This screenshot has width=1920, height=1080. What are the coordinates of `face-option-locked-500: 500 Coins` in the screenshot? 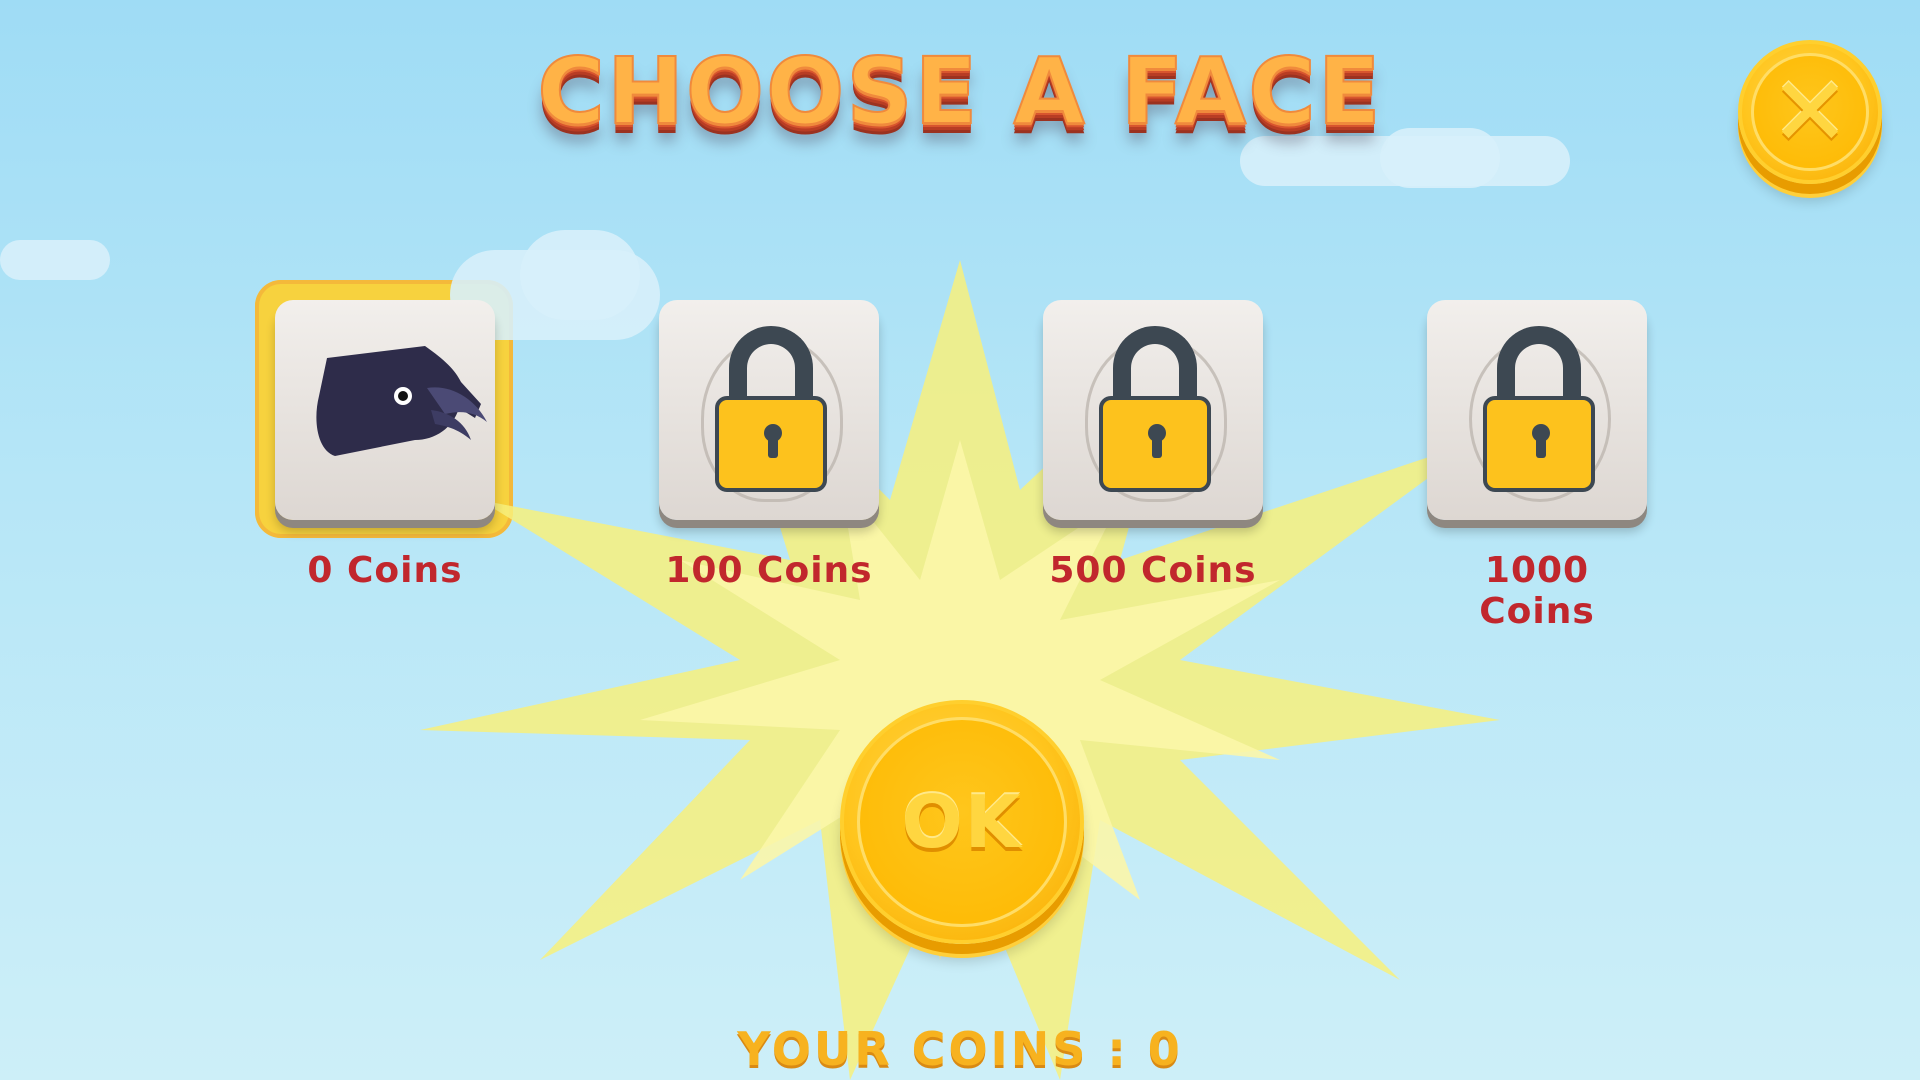 It's located at (1153, 445).